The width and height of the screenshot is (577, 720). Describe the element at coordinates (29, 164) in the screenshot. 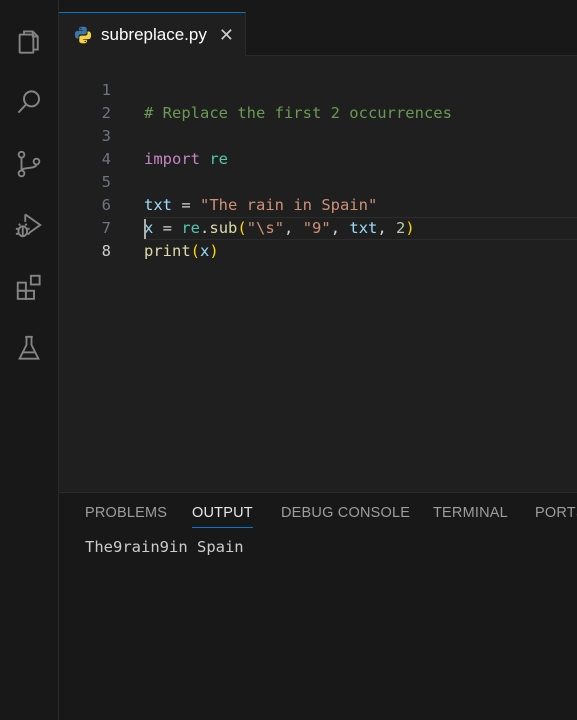

I see `source-control-icon` at that location.